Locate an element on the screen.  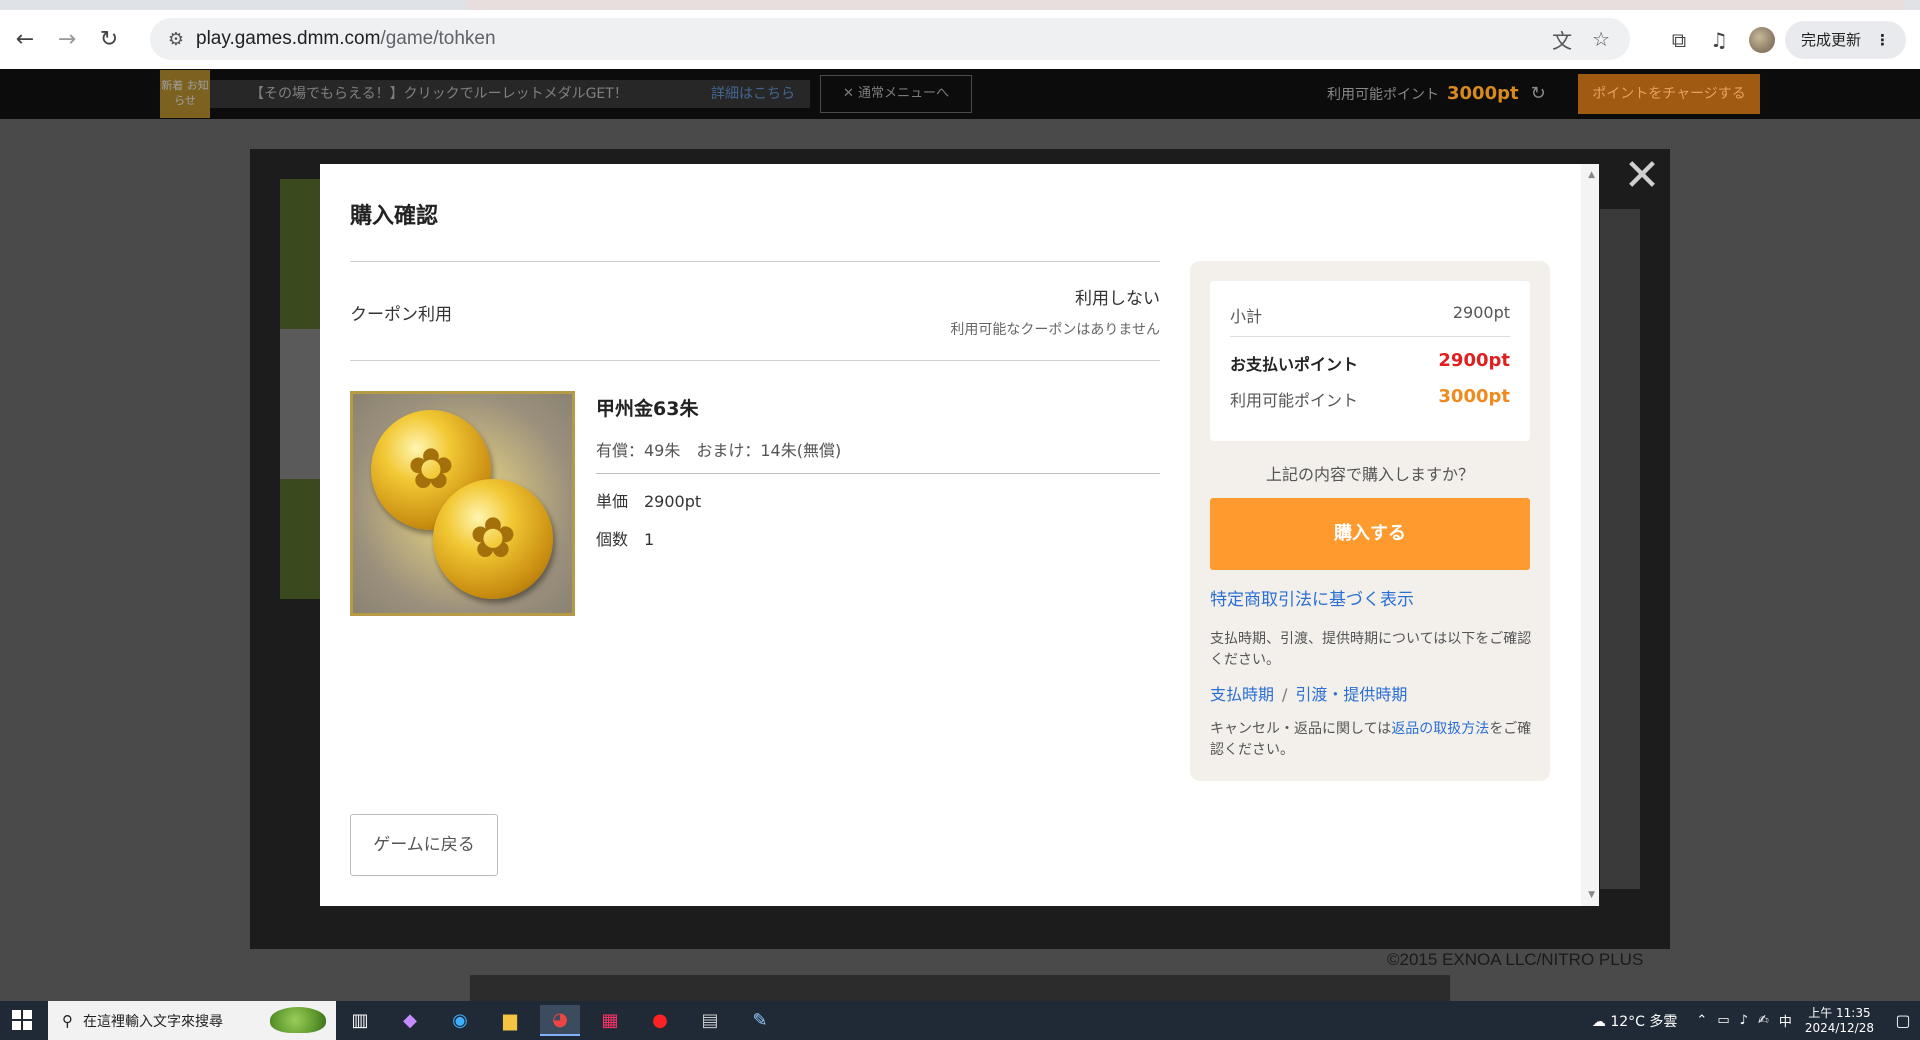
windows-start-icon is located at coordinates (22, 1020).